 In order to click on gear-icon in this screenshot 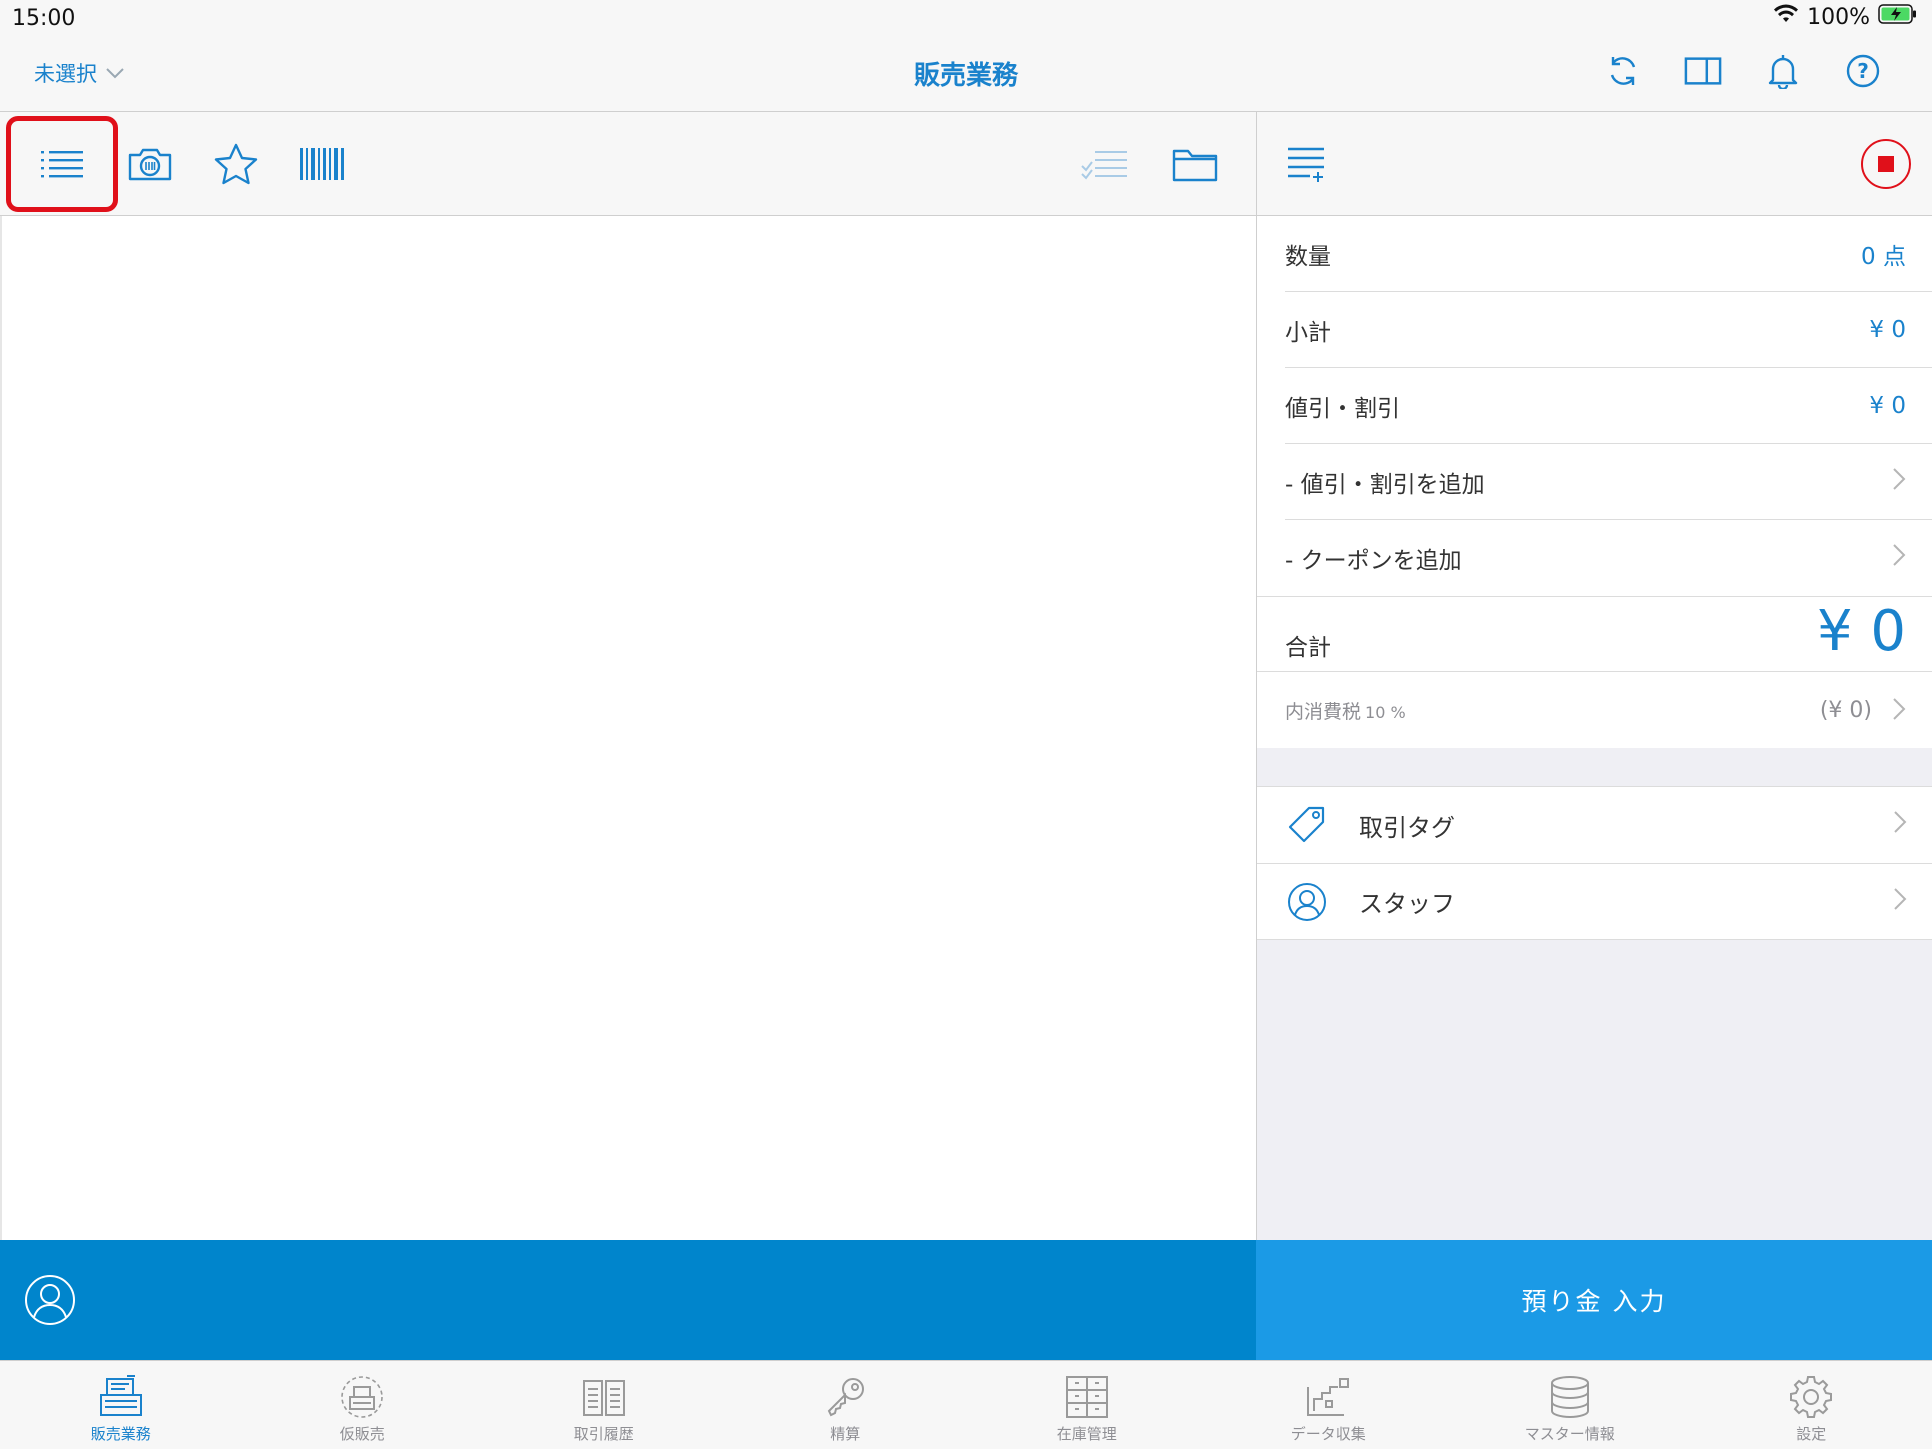, I will do `click(1811, 1397)`.